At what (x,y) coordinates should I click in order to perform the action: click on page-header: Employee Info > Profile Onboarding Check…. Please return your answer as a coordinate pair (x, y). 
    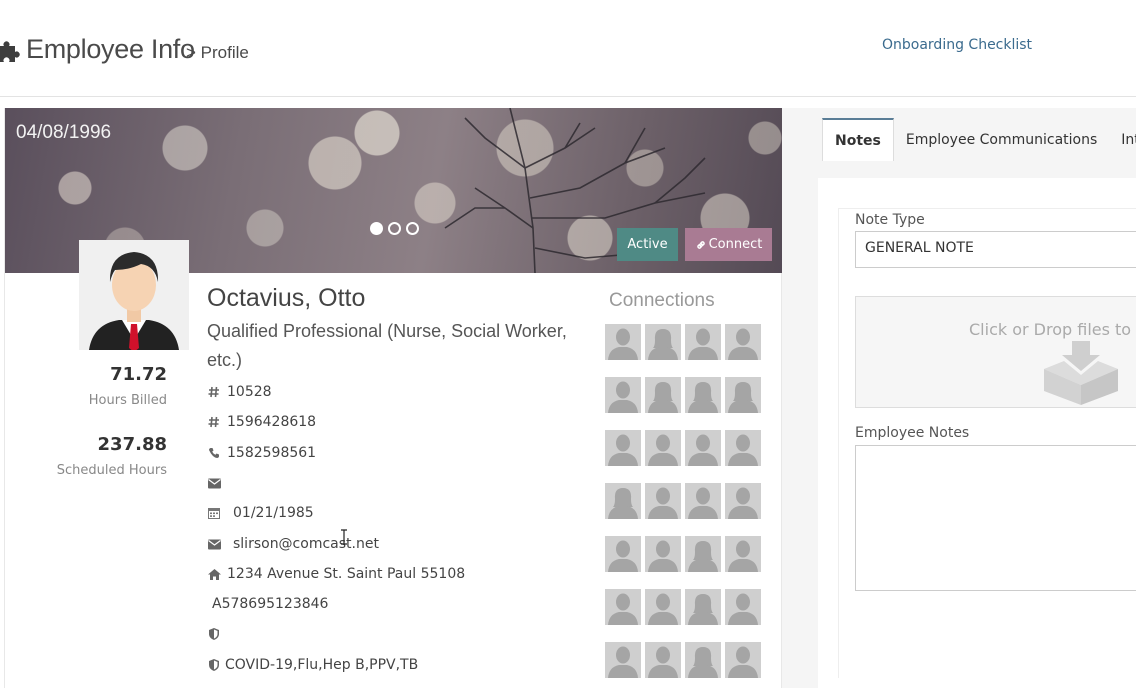
    Looking at the image, I should click on (568, 48).